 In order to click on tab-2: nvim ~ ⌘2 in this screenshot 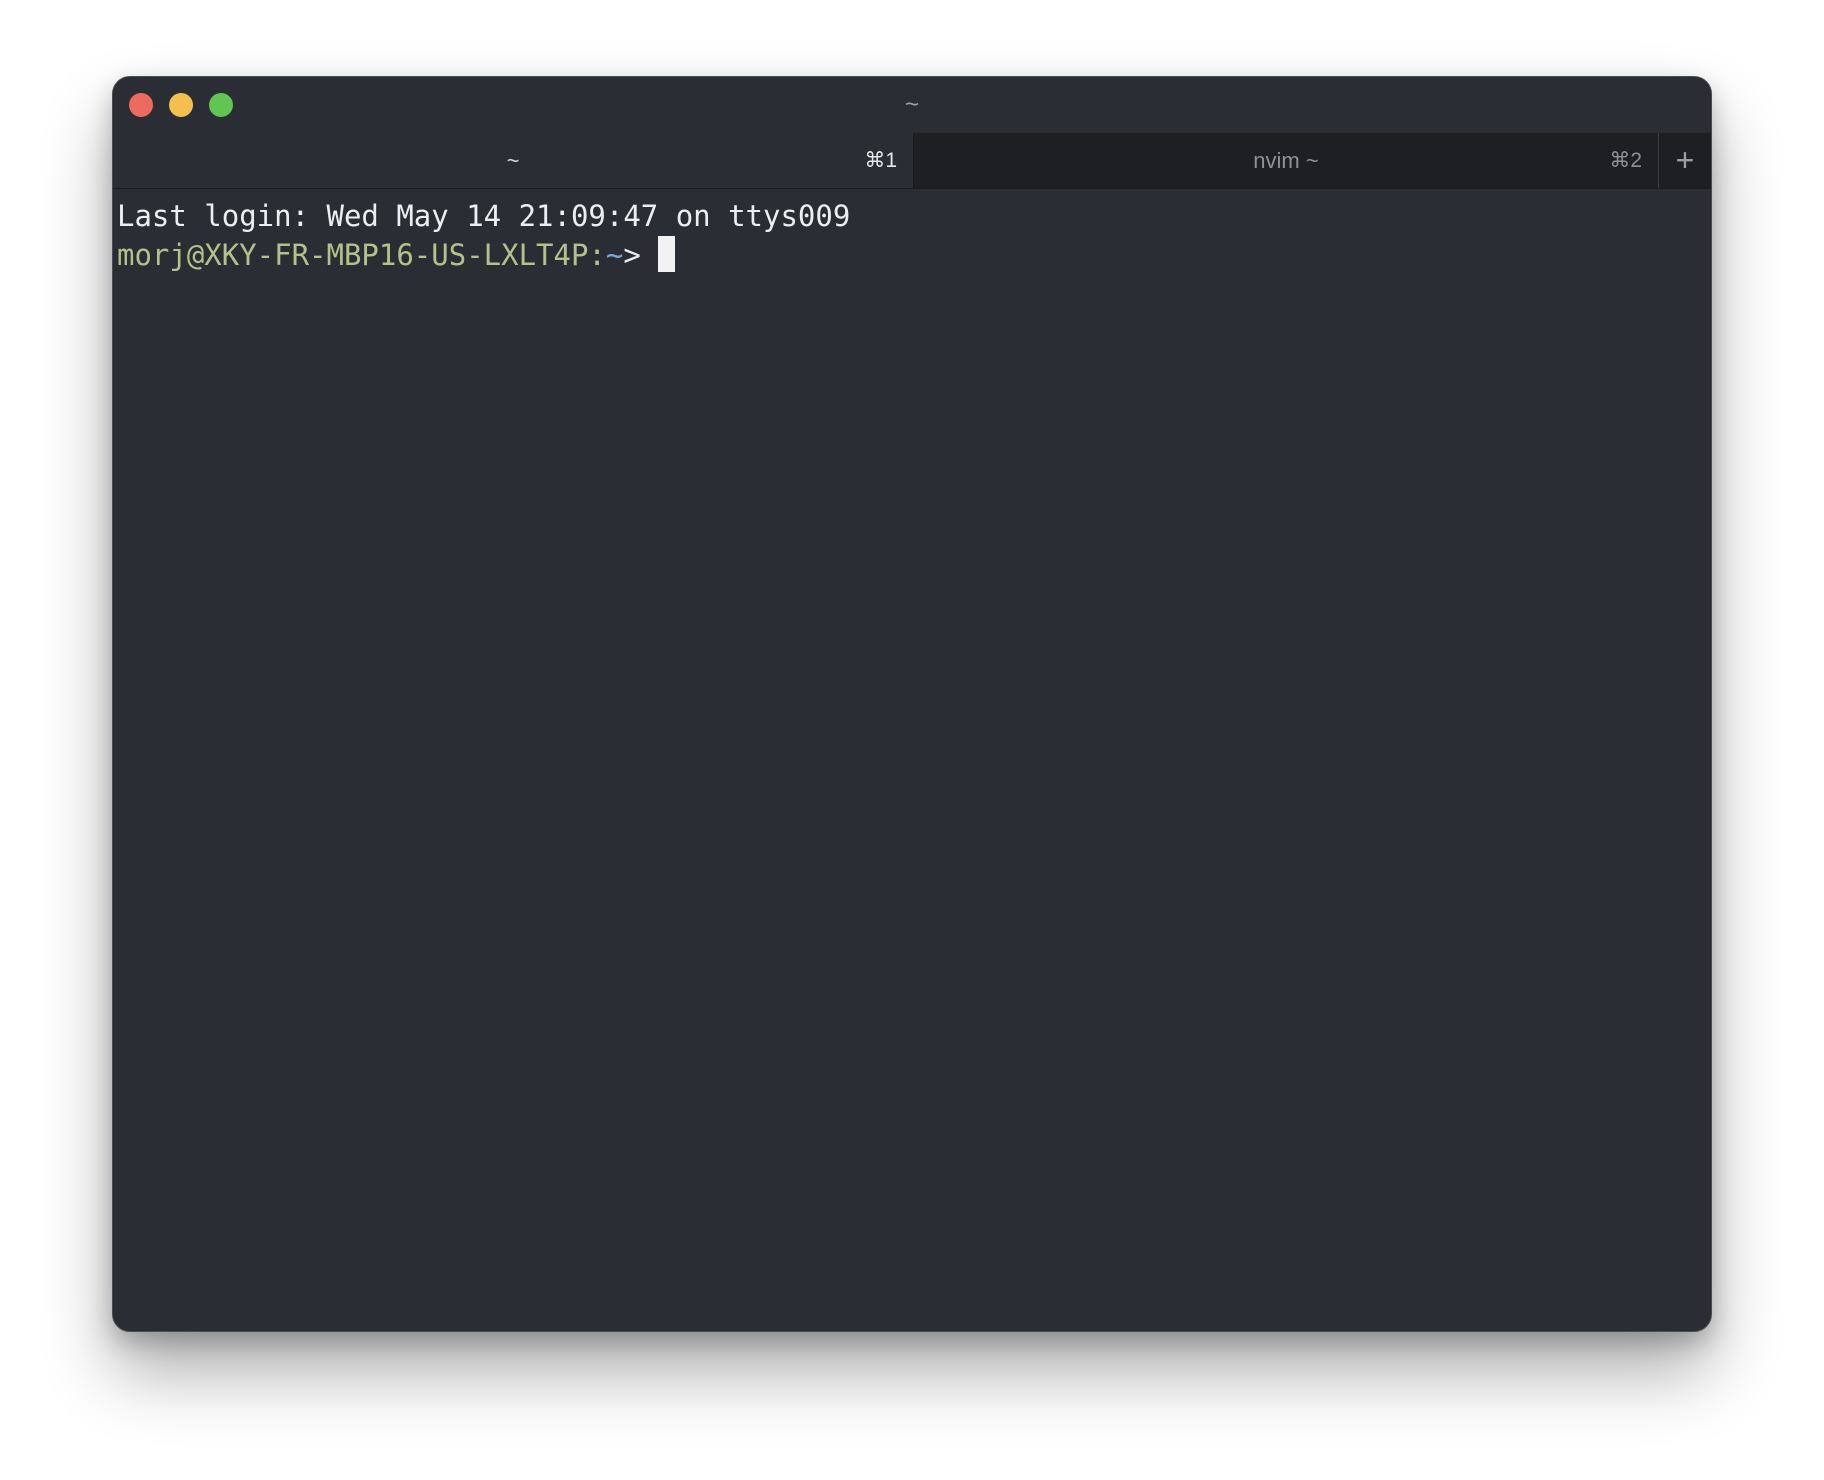, I will do `click(1285, 160)`.